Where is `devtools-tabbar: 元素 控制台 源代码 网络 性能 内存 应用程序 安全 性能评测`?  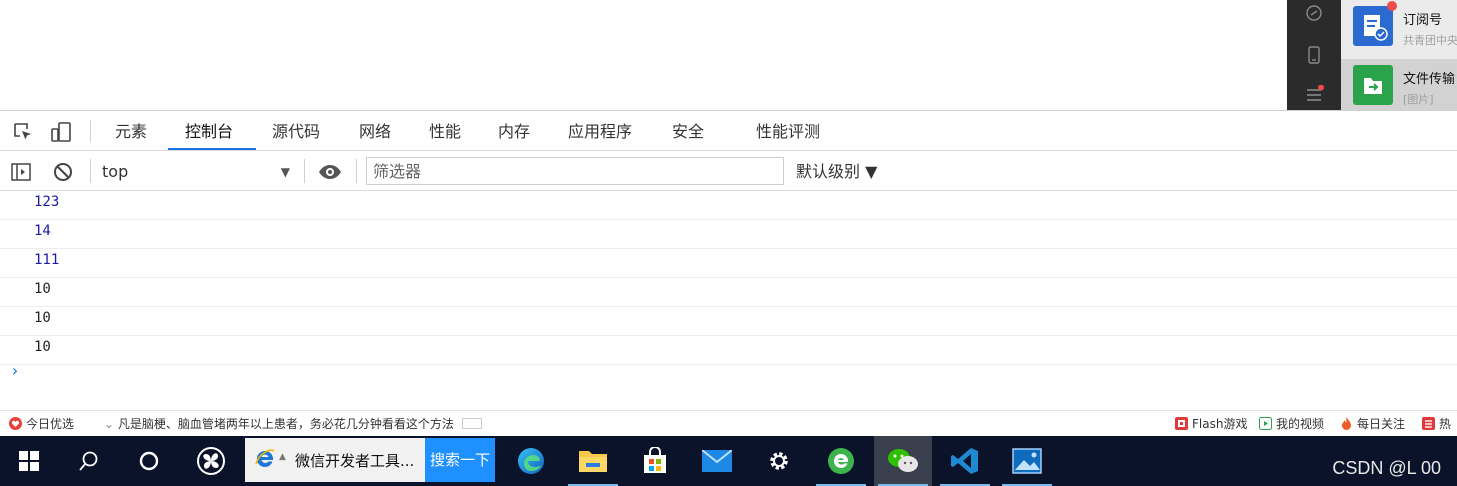
devtools-tabbar: 元素 控制台 源代码 网络 性能 内存 应用程序 安全 性能评测 is located at coordinates (728, 131).